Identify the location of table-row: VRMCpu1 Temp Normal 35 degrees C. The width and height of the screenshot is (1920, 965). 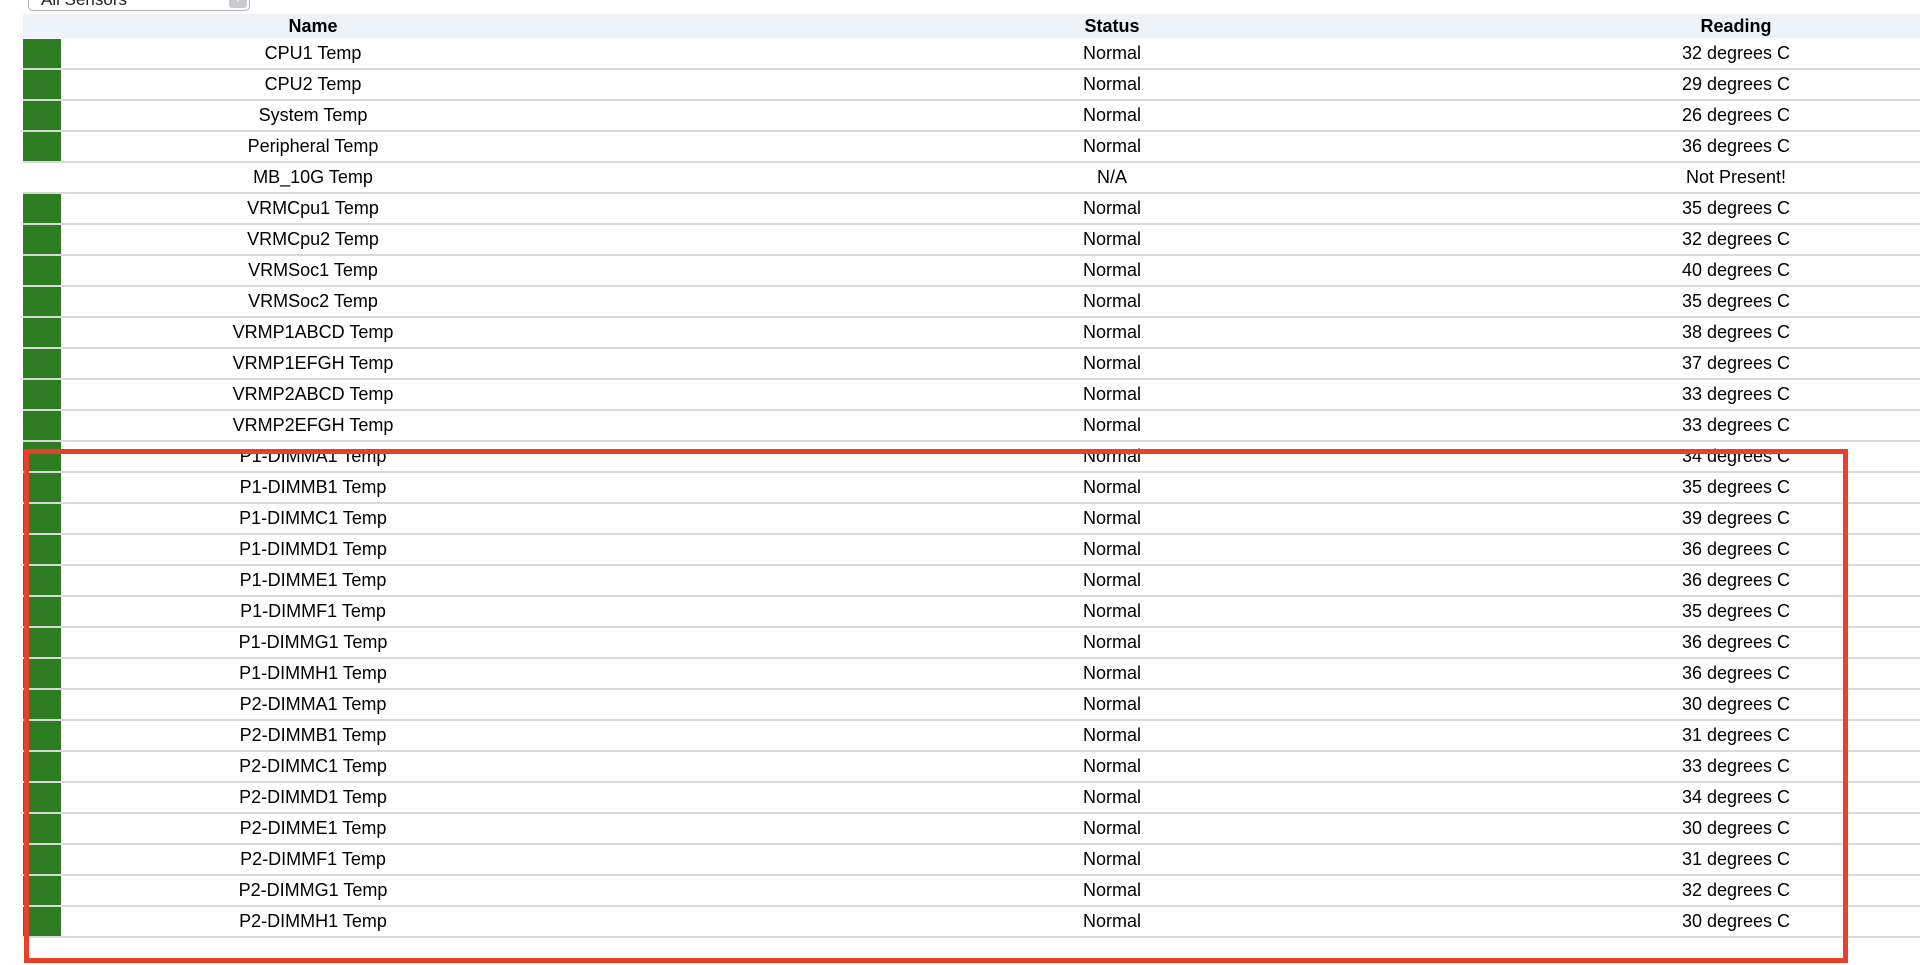
(971, 209).